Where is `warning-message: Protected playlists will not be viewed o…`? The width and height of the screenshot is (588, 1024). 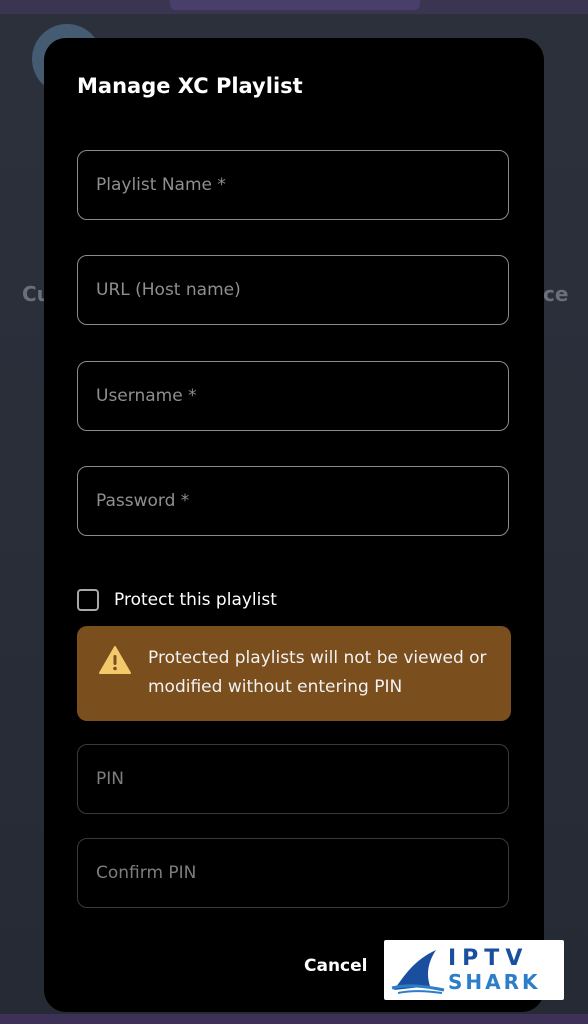 warning-message: Protected playlists will not be viewed o… is located at coordinates (317, 672).